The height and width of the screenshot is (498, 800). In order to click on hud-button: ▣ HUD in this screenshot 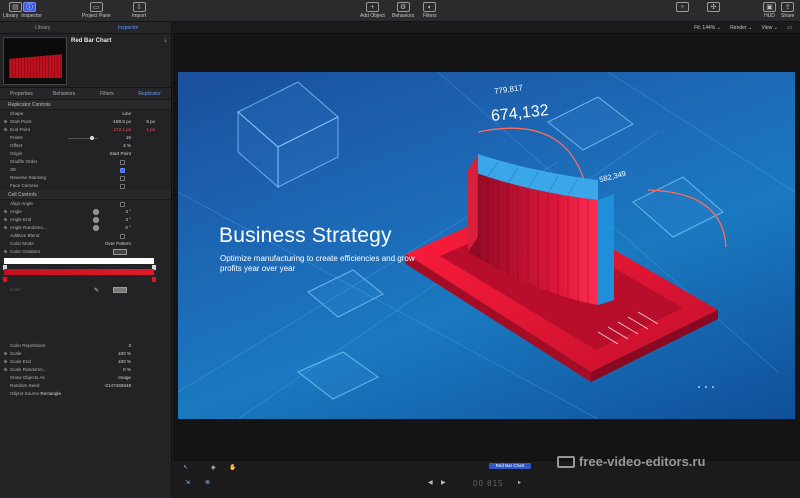, I will do `click(769, 10)`.